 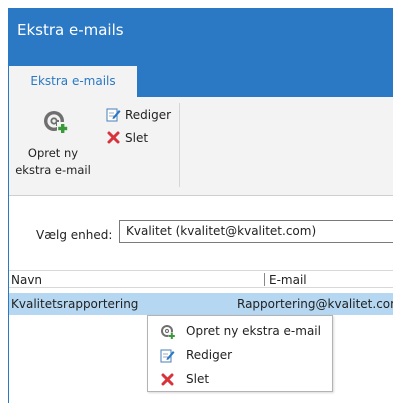 I want to click on device-label: Vælg enhed:, so click(x=74, y=235).